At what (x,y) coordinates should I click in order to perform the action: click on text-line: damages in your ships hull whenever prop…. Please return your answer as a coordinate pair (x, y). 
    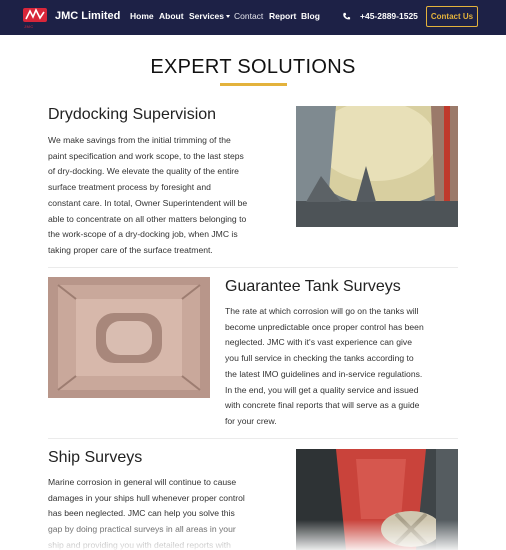
    Looking at the image, I should click on (146, 497).